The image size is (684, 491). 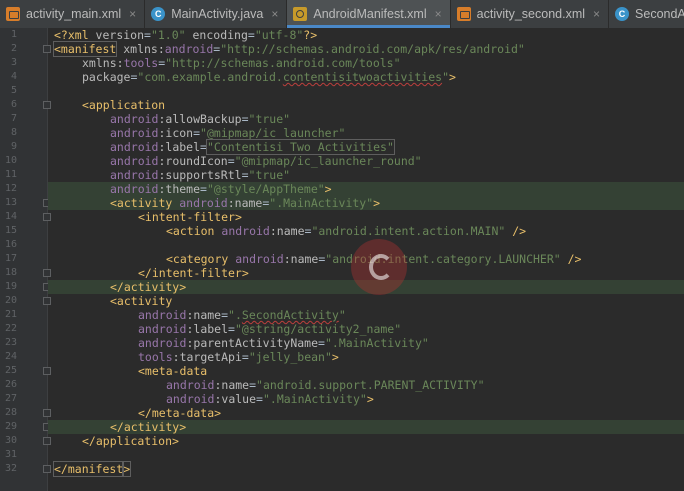 What do you see at coordinates (366, 315) in the screenshot?
I see `code-line: android:name=".SecondActivity"` at bounding box center [366, 315].